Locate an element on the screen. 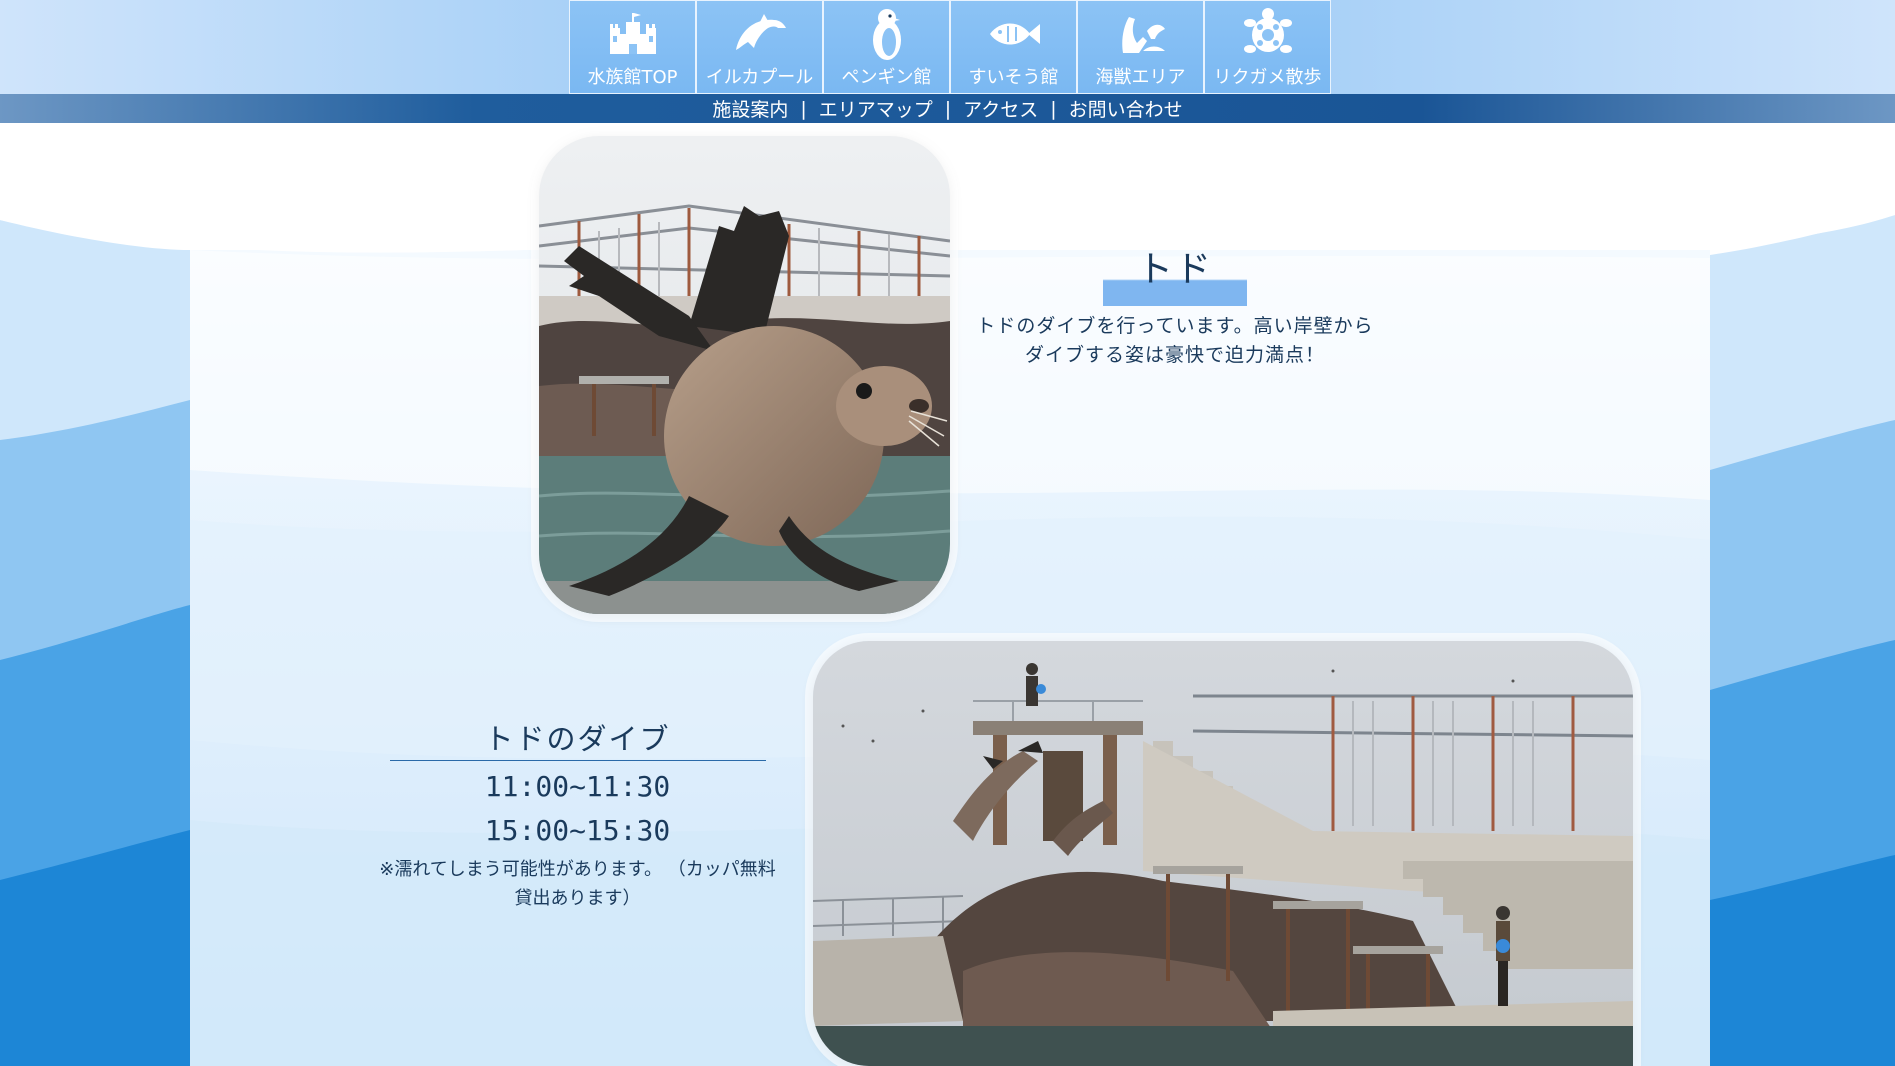 The width and height of the screenshot is (1895, 1066). nav-item-aquarium-top: 水族館TOP is located at coordinates (632, 47).